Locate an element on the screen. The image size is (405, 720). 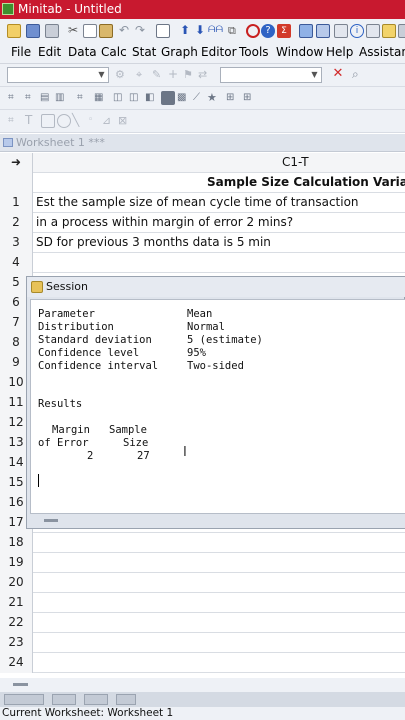
session-scrollbar is located at coordinates (216, 521).